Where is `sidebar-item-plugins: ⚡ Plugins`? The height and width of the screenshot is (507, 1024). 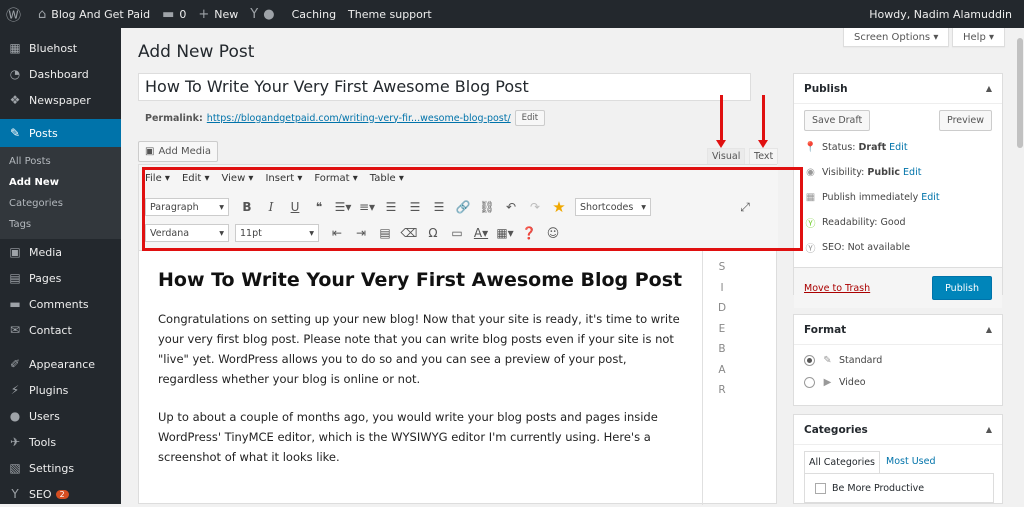
sidebar-item-plugins: ⚡ Plugins is located at coordinates (60, 390).